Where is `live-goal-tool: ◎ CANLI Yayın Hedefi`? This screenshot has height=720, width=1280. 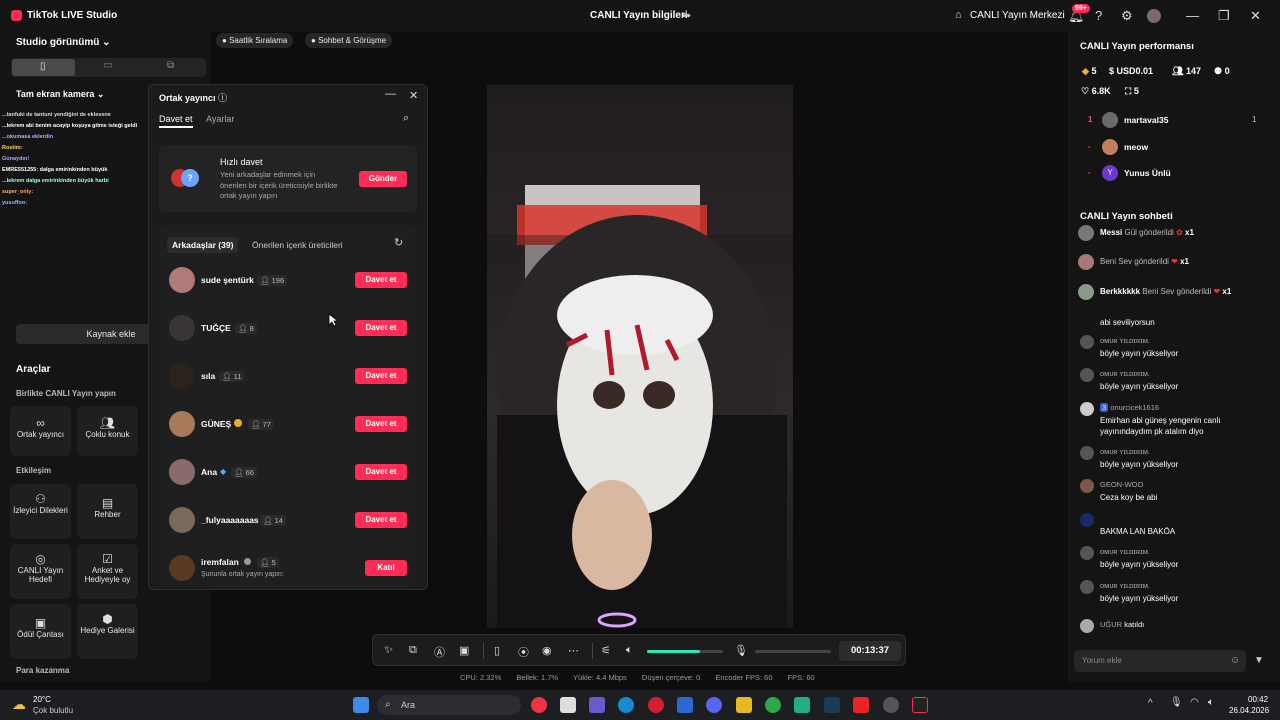
live-goal-tool: ◎ CANLI Yayın Hedefi is located at coordinates (40, 571).